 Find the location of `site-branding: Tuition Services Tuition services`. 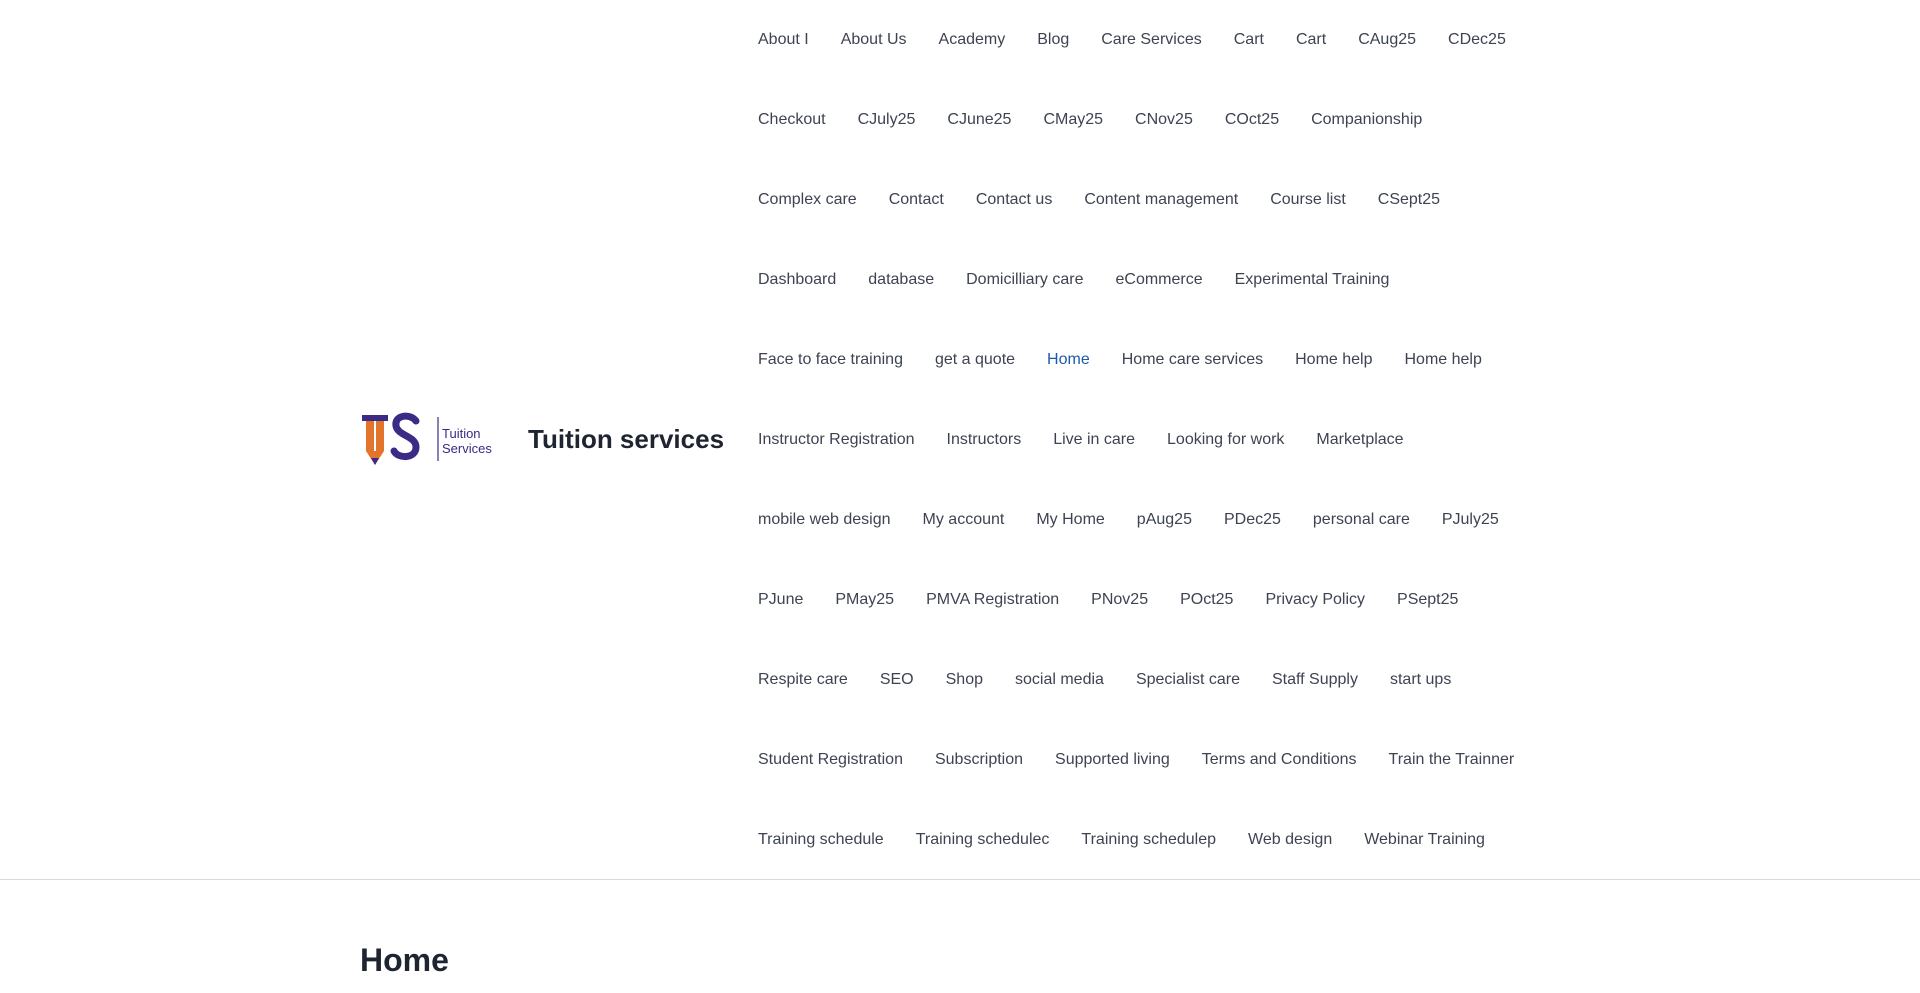

site-branding: Tuition Services Tuition services is located at coordinates (542, 439).